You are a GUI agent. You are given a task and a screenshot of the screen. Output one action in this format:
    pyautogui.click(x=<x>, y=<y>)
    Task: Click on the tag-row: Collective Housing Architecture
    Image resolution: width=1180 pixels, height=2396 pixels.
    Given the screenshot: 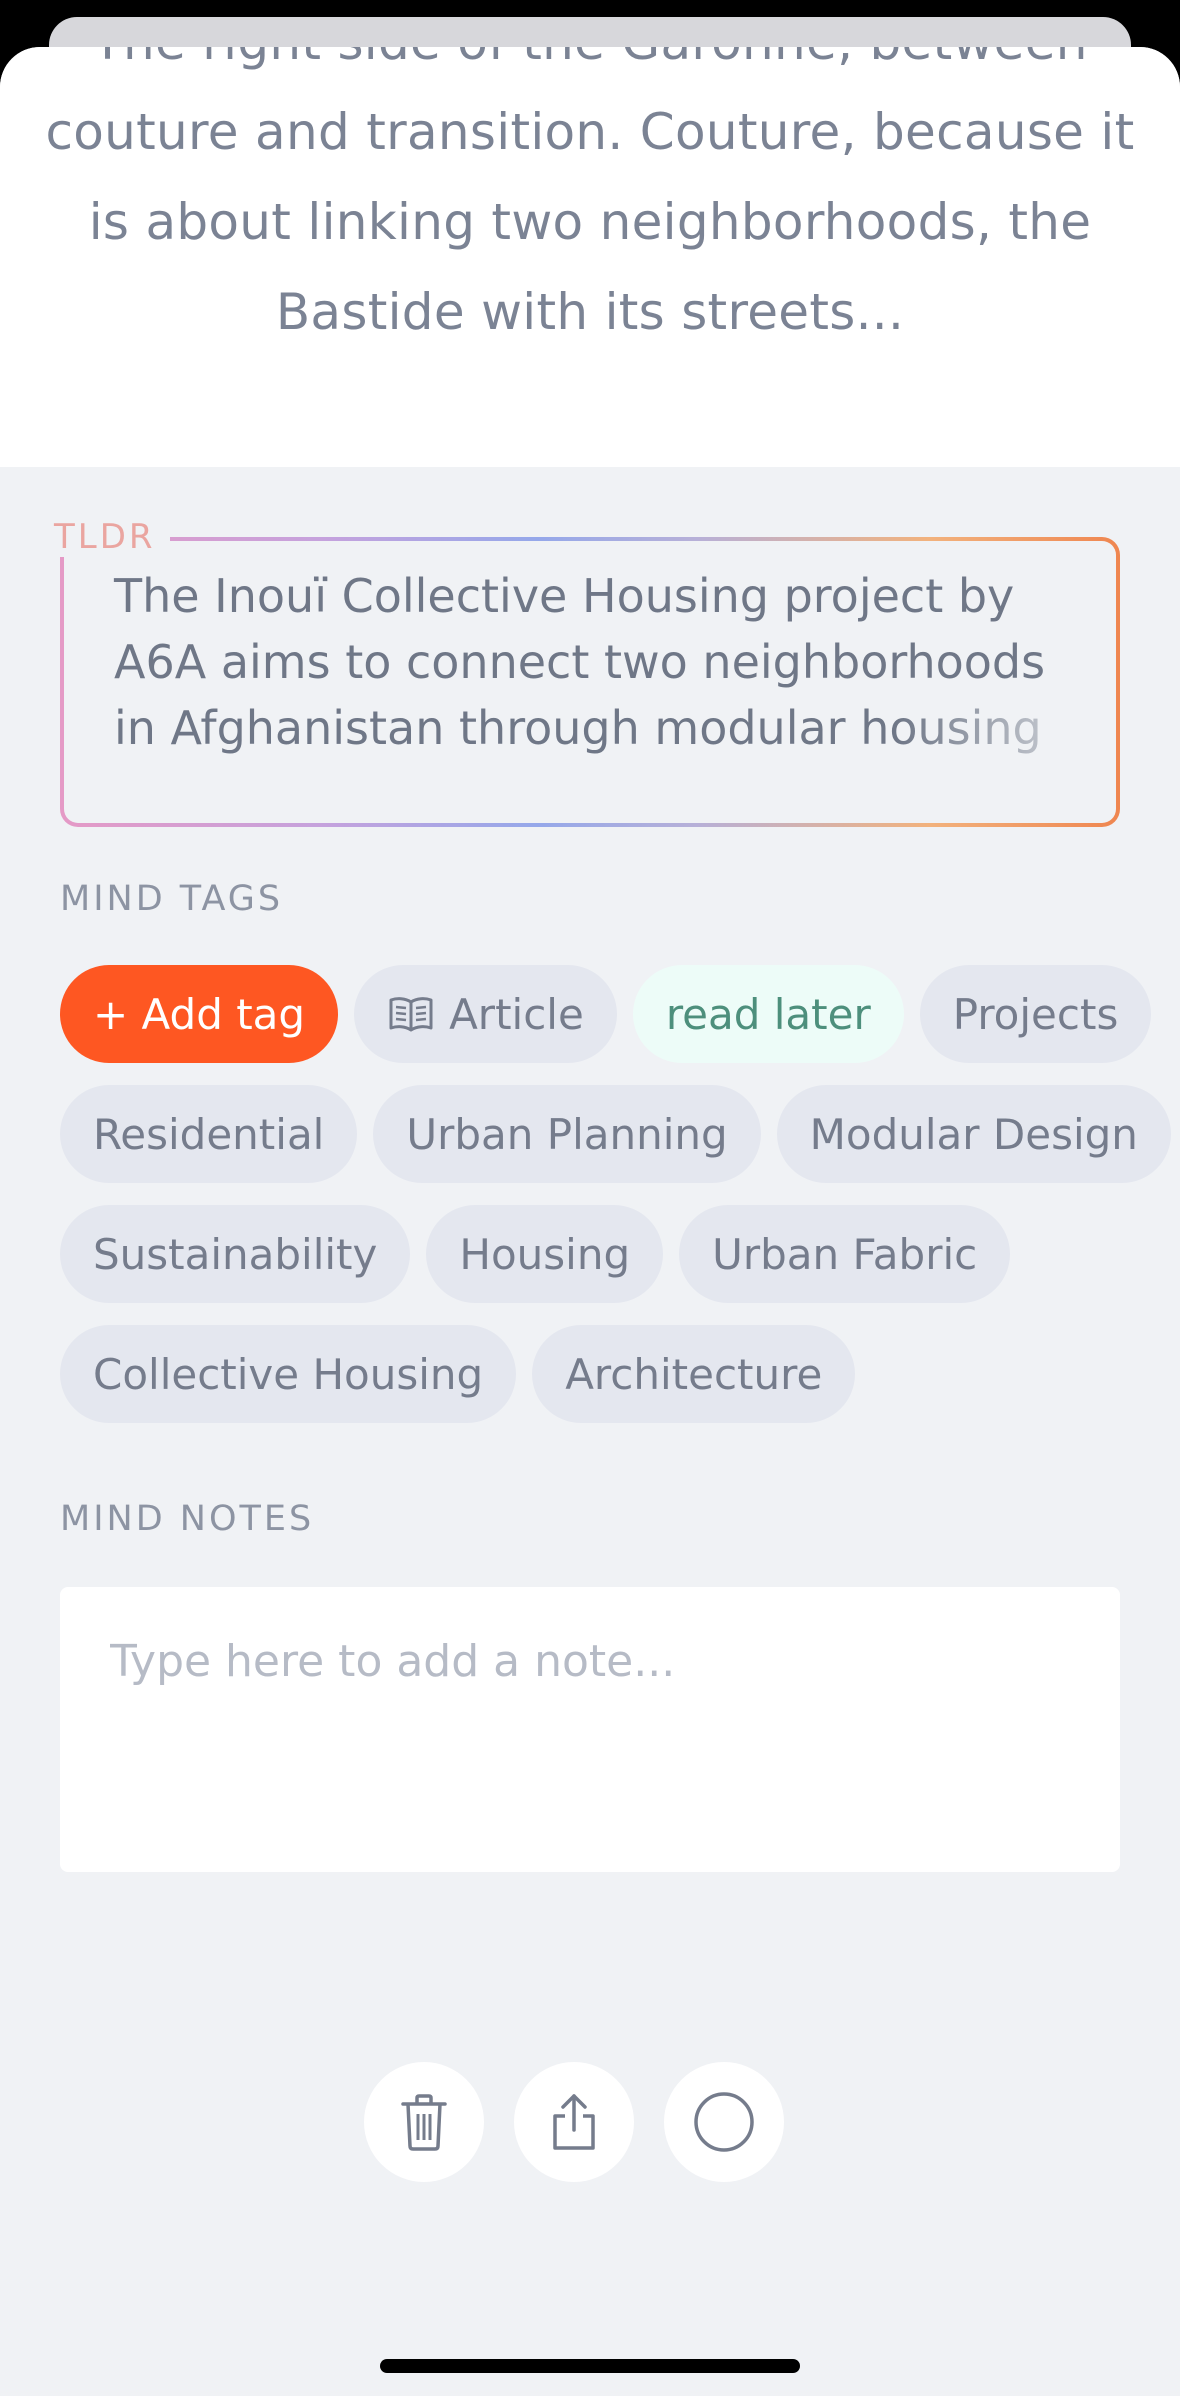 What is the action you would take?
    pyautogui.click(x=600, y=1374)
    